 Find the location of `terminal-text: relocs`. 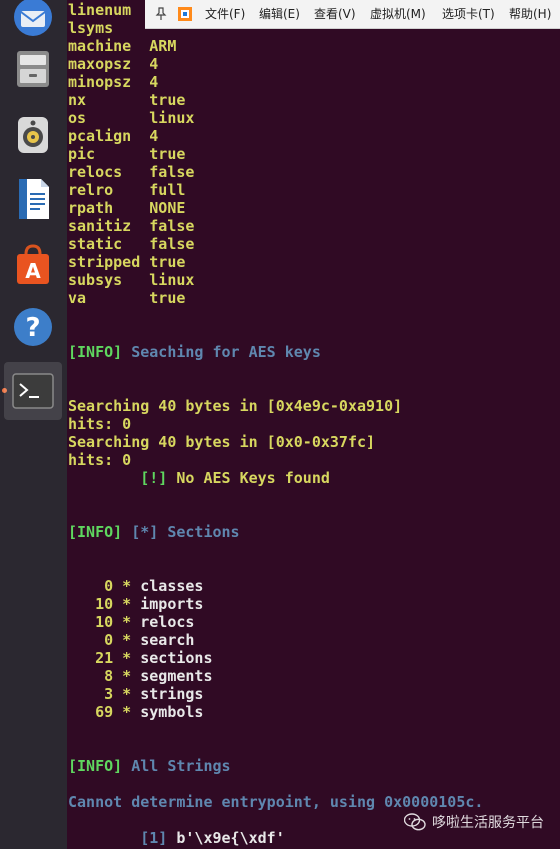

terminal-text: relocs is located at coordinates (167, 622).